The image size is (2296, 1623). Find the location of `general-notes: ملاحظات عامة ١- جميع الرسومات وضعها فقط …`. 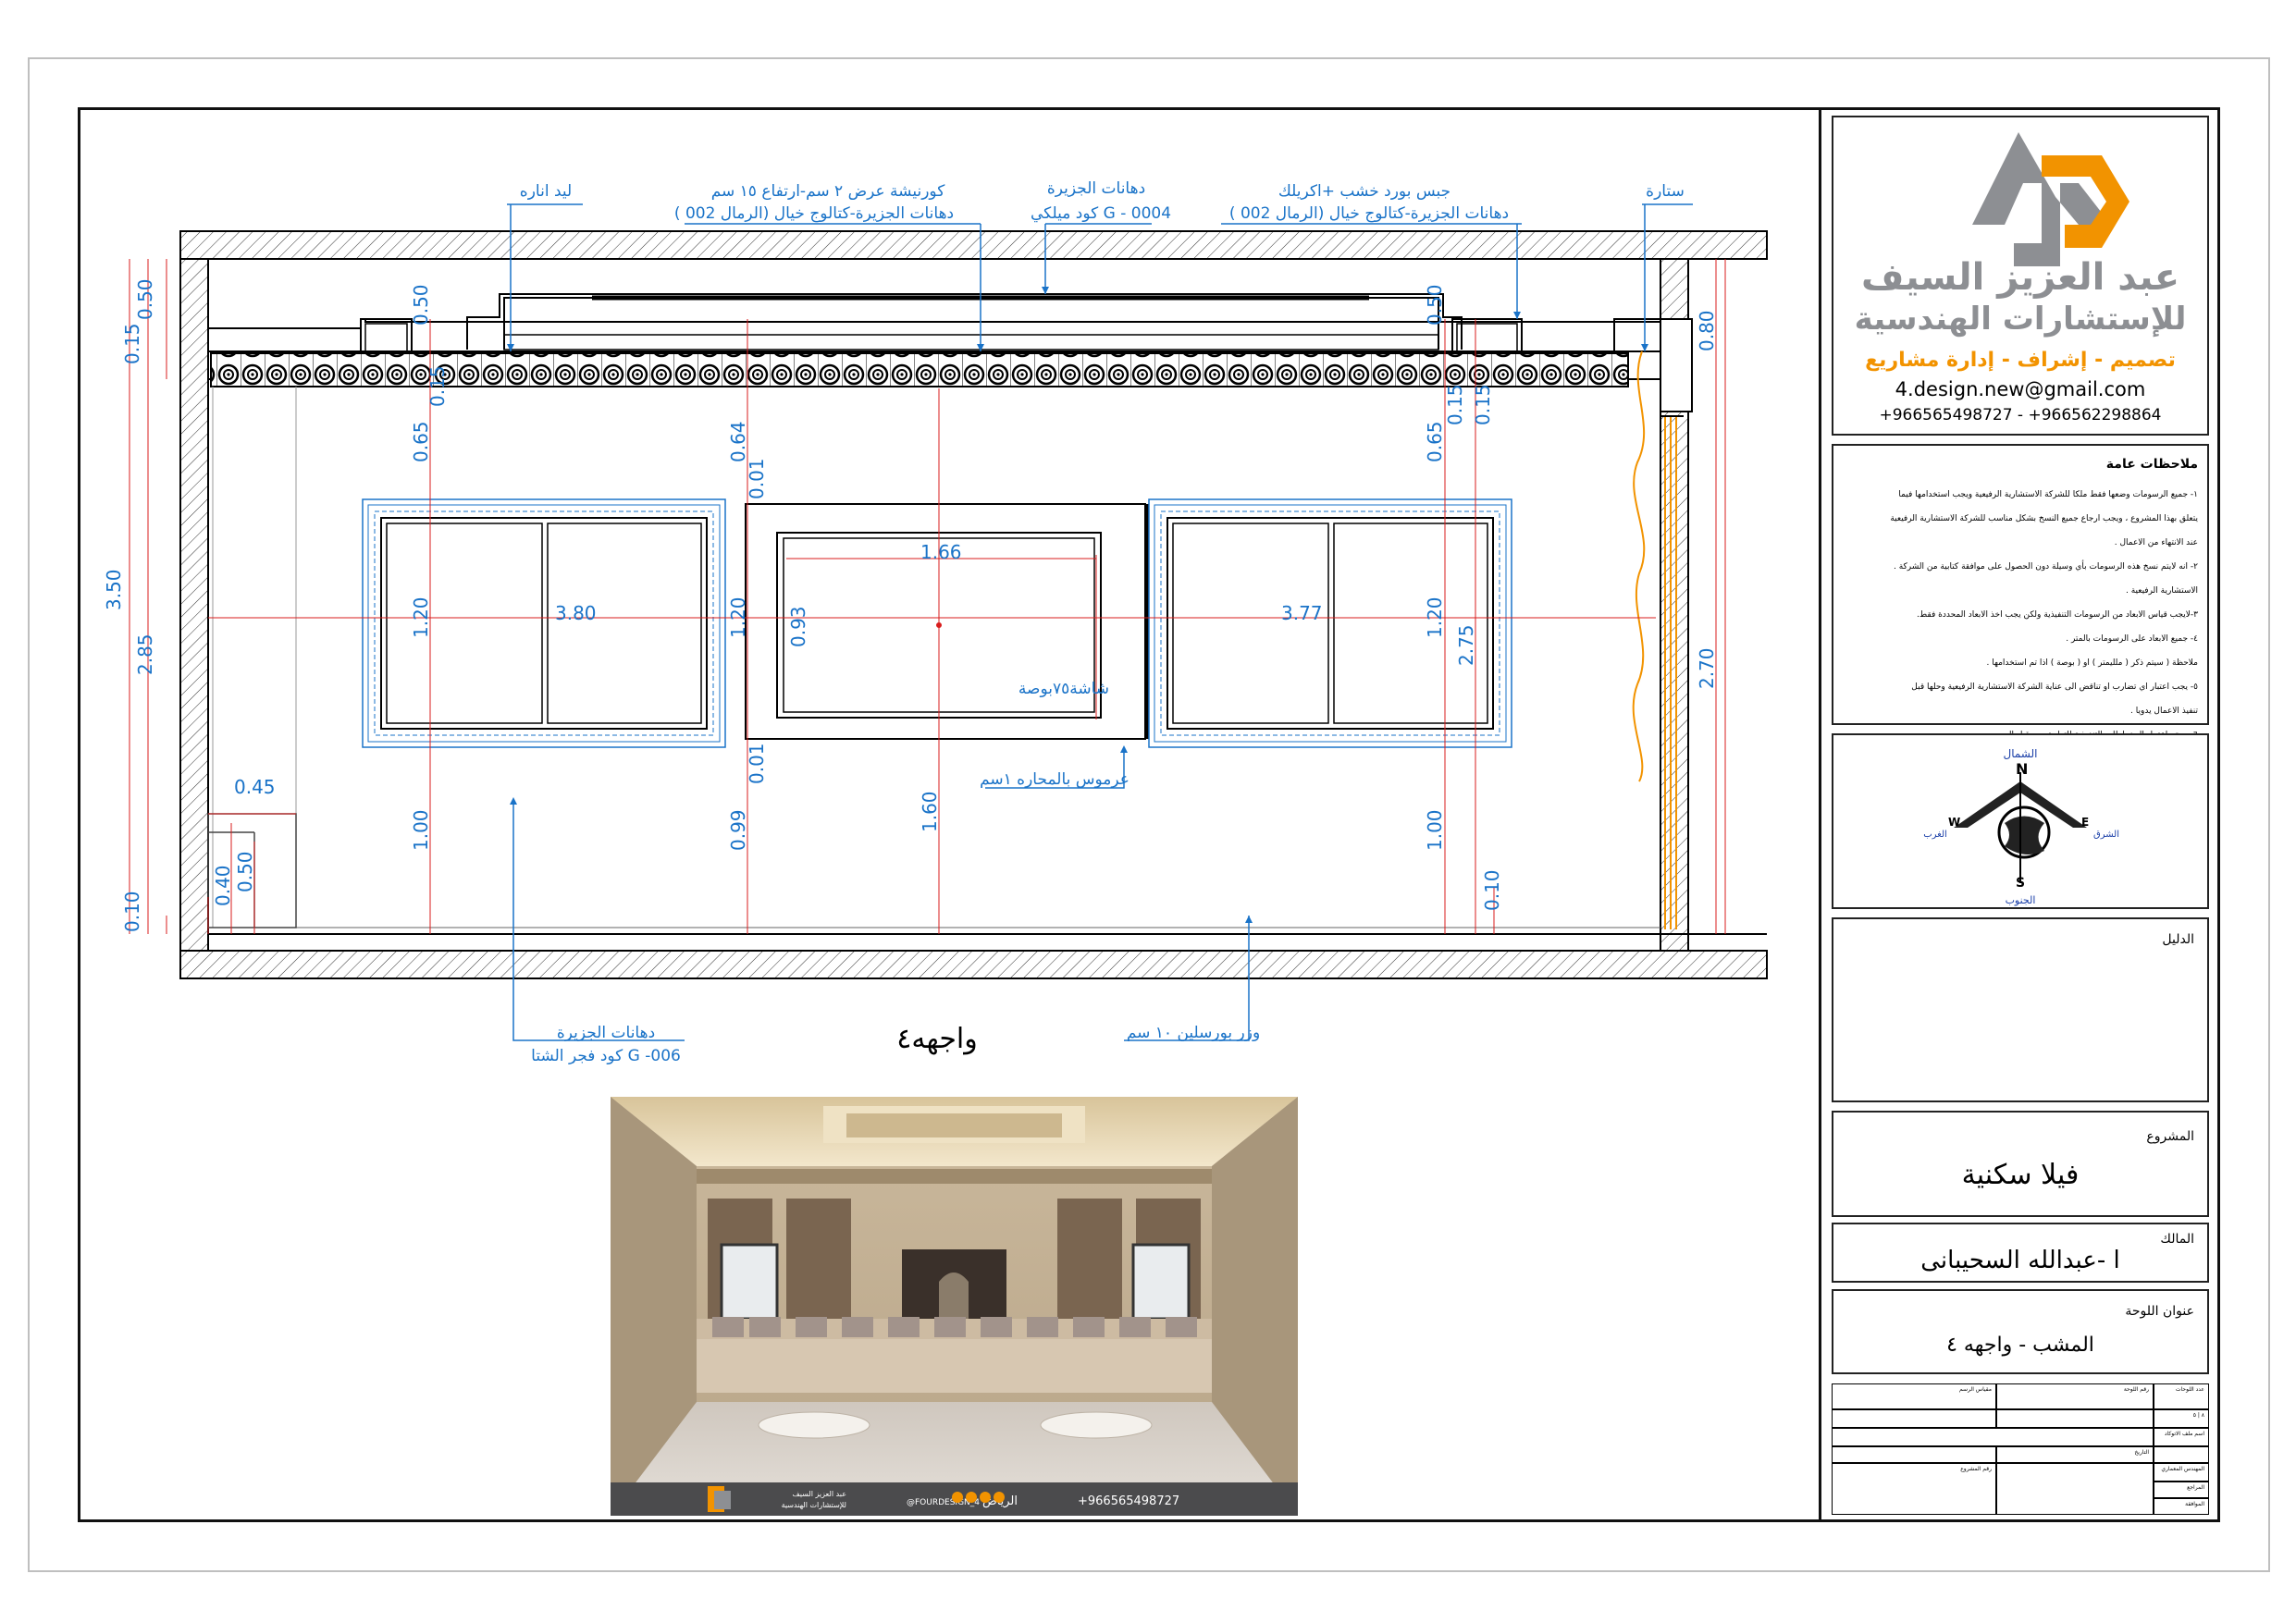

general-notes: ملاحظات عامة ١- جميع الرسومات وضعها فقط … is located at coordinates (2020, 592).